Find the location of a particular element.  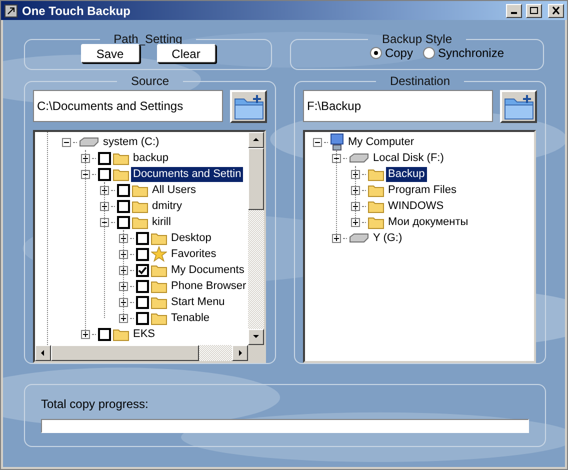

tree-item: WINDOWS is located at coordinates (416, 206).